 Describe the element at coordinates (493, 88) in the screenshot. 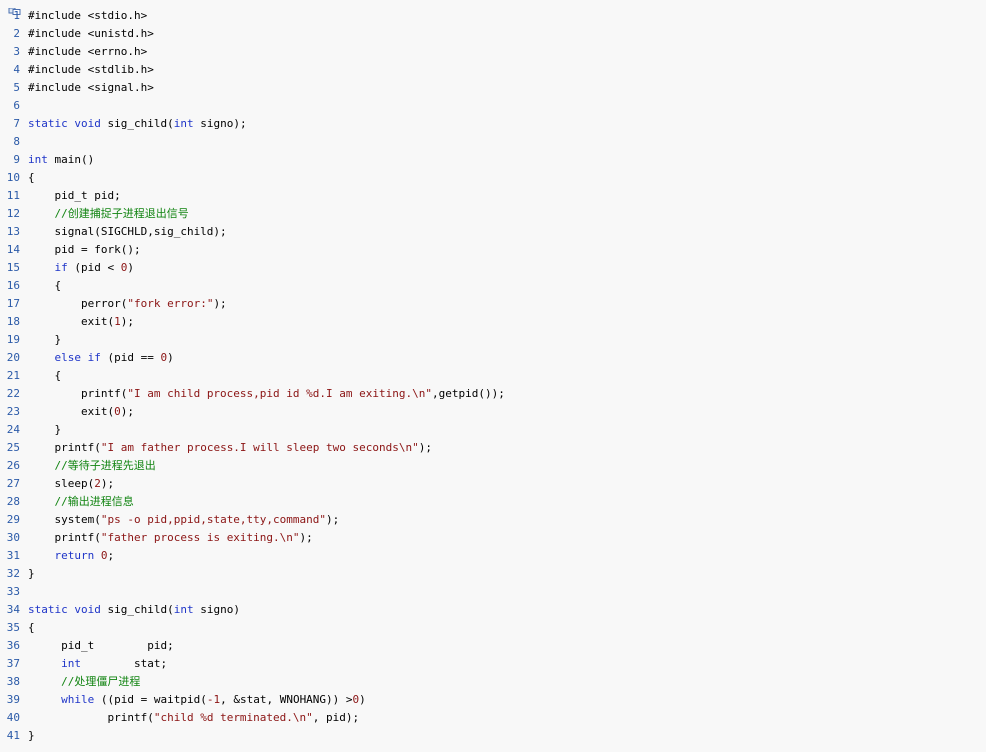

I see `code-line: 5 #include <signal.h>` at that location.